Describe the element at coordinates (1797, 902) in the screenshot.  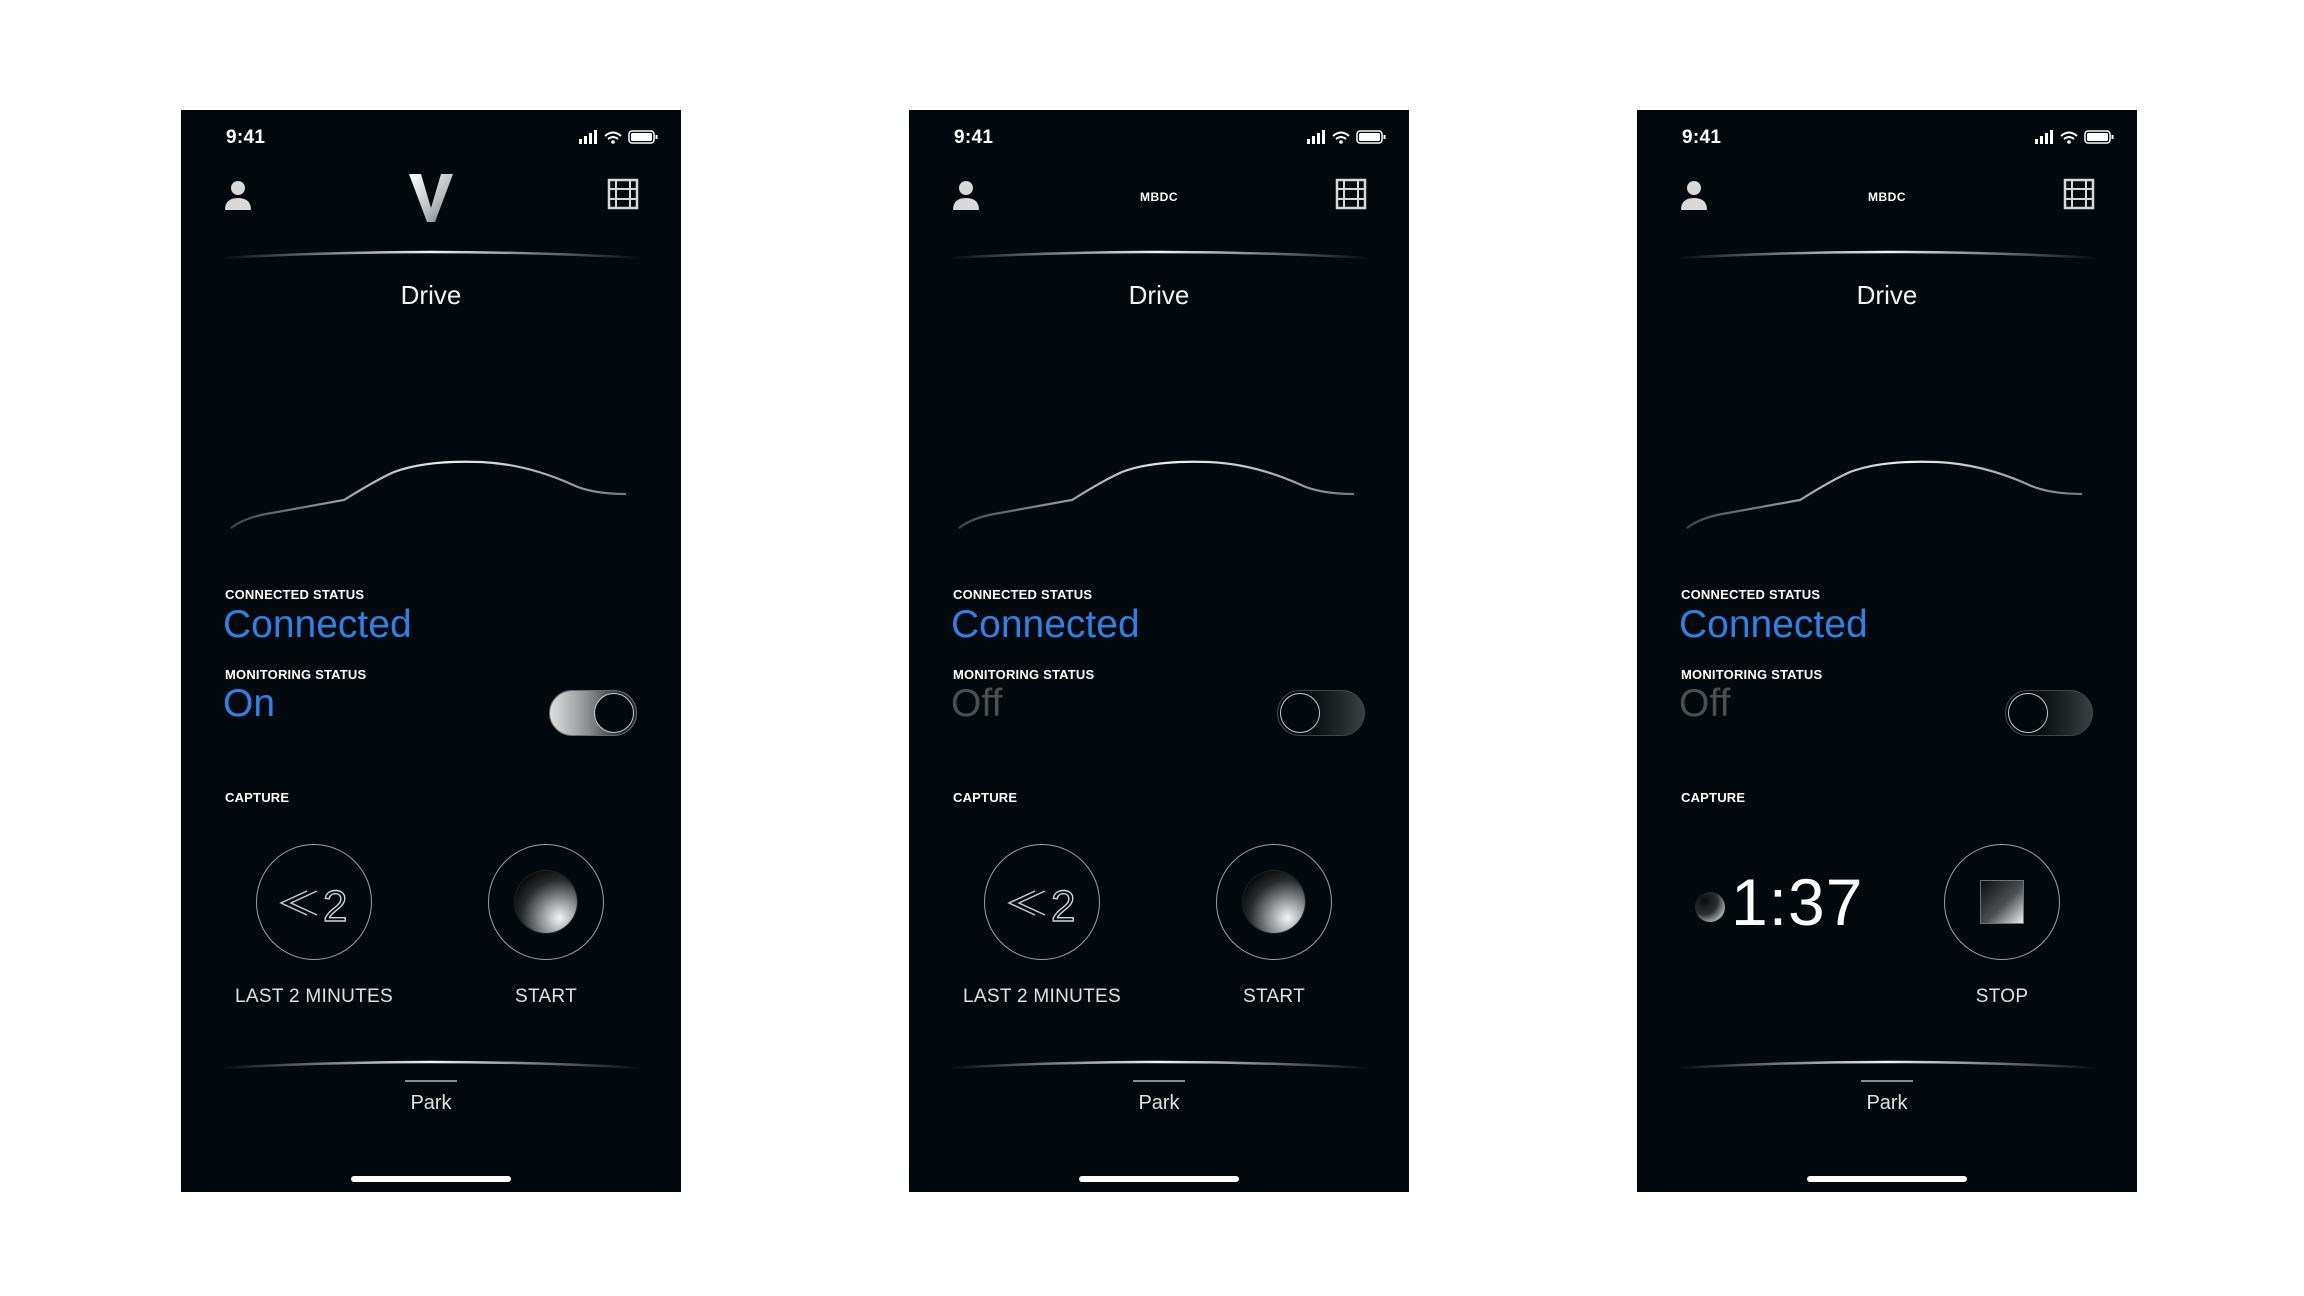
I see `recording-timer: 1:37` at that location.